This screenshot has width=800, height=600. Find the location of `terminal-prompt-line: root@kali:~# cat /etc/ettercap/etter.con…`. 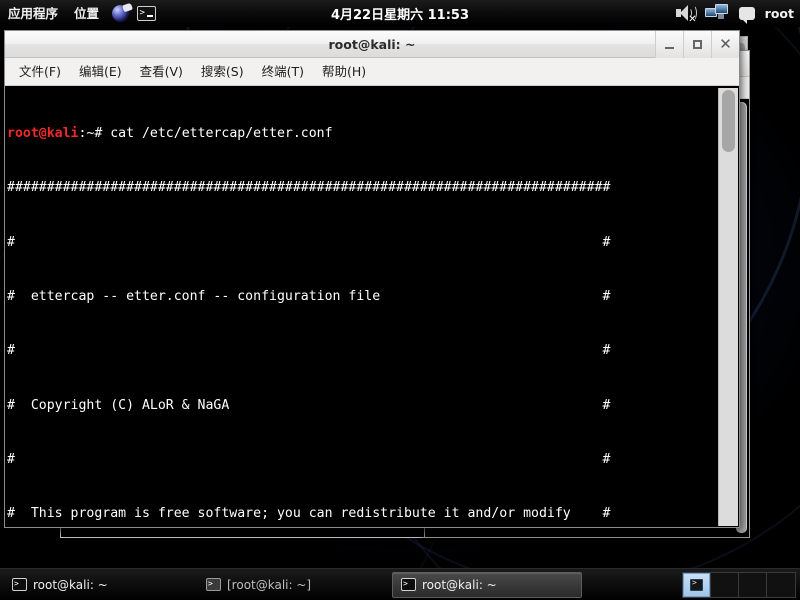

terminal-prompt-line: root@kali:~# cat /etc/ettercap/etter.con… is located at coordinates (362, 134).